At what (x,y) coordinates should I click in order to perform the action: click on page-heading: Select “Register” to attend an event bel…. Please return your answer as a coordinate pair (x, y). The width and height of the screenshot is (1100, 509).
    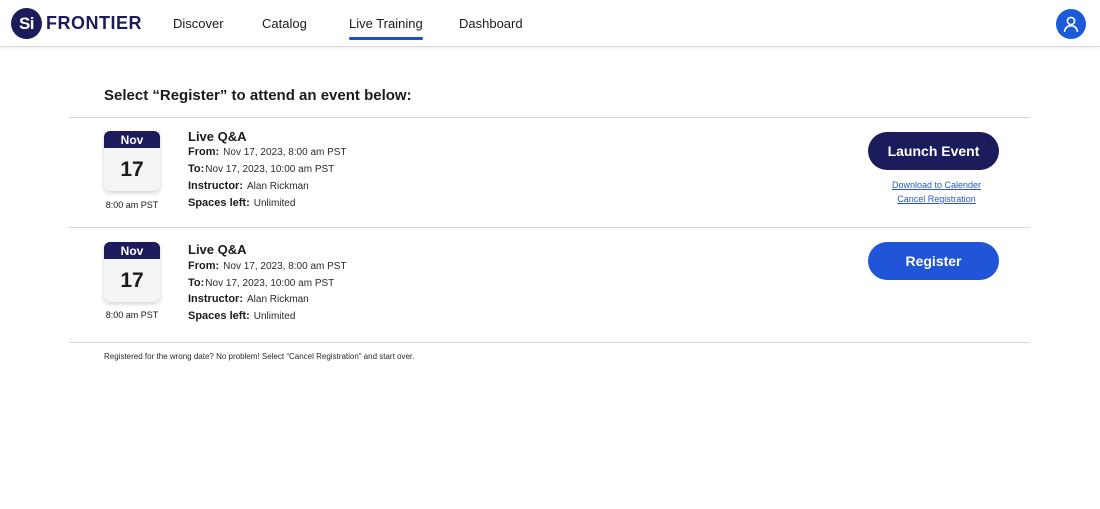
    Looking at the image, I should click on (258, 95).